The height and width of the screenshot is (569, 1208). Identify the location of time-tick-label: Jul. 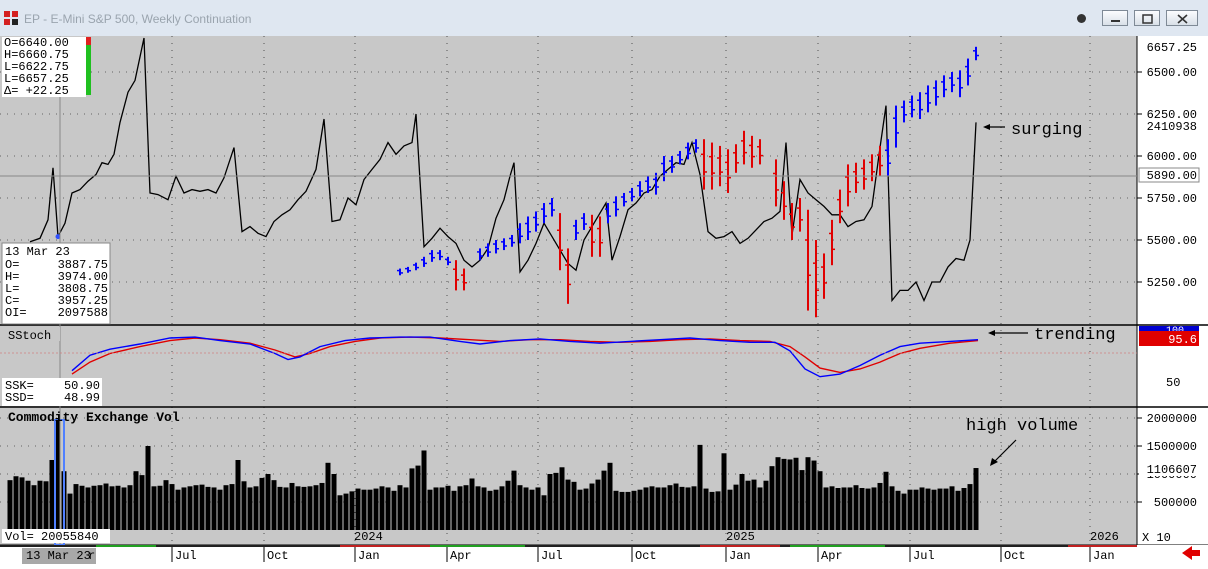
(552, 556).